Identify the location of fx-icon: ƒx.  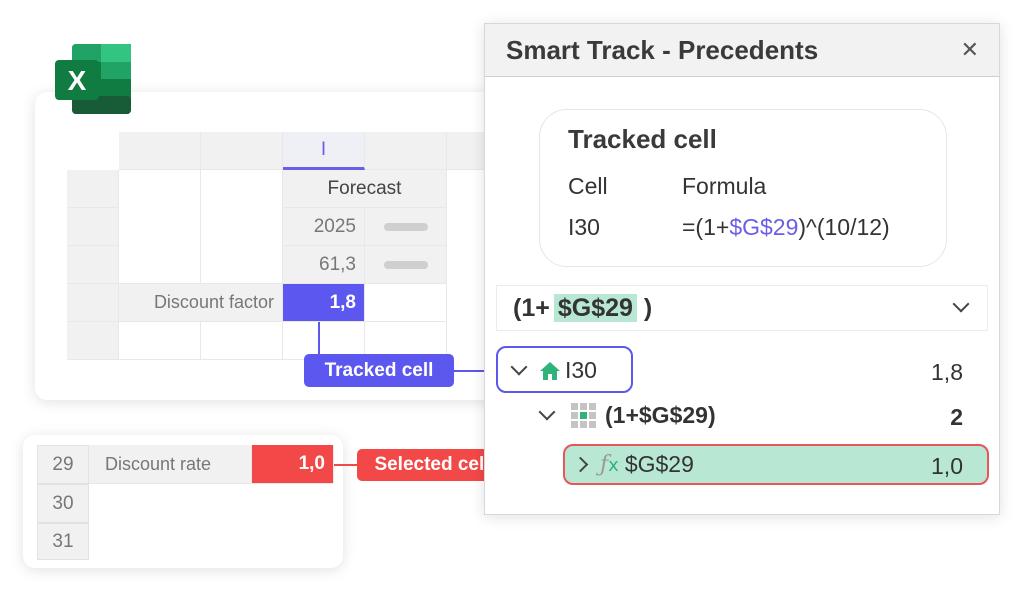
(609, 464).